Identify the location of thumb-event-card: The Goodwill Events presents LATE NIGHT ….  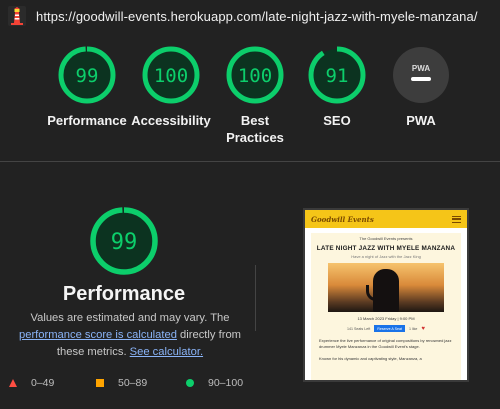
(386, 306).